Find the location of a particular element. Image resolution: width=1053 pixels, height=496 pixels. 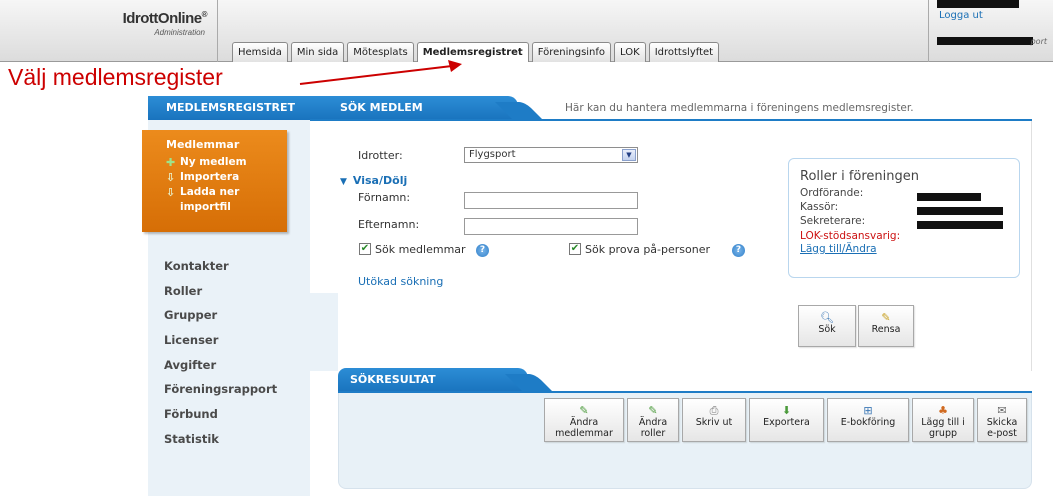

chevron-down-icon: ▼ is located at coordinates (629, 155).